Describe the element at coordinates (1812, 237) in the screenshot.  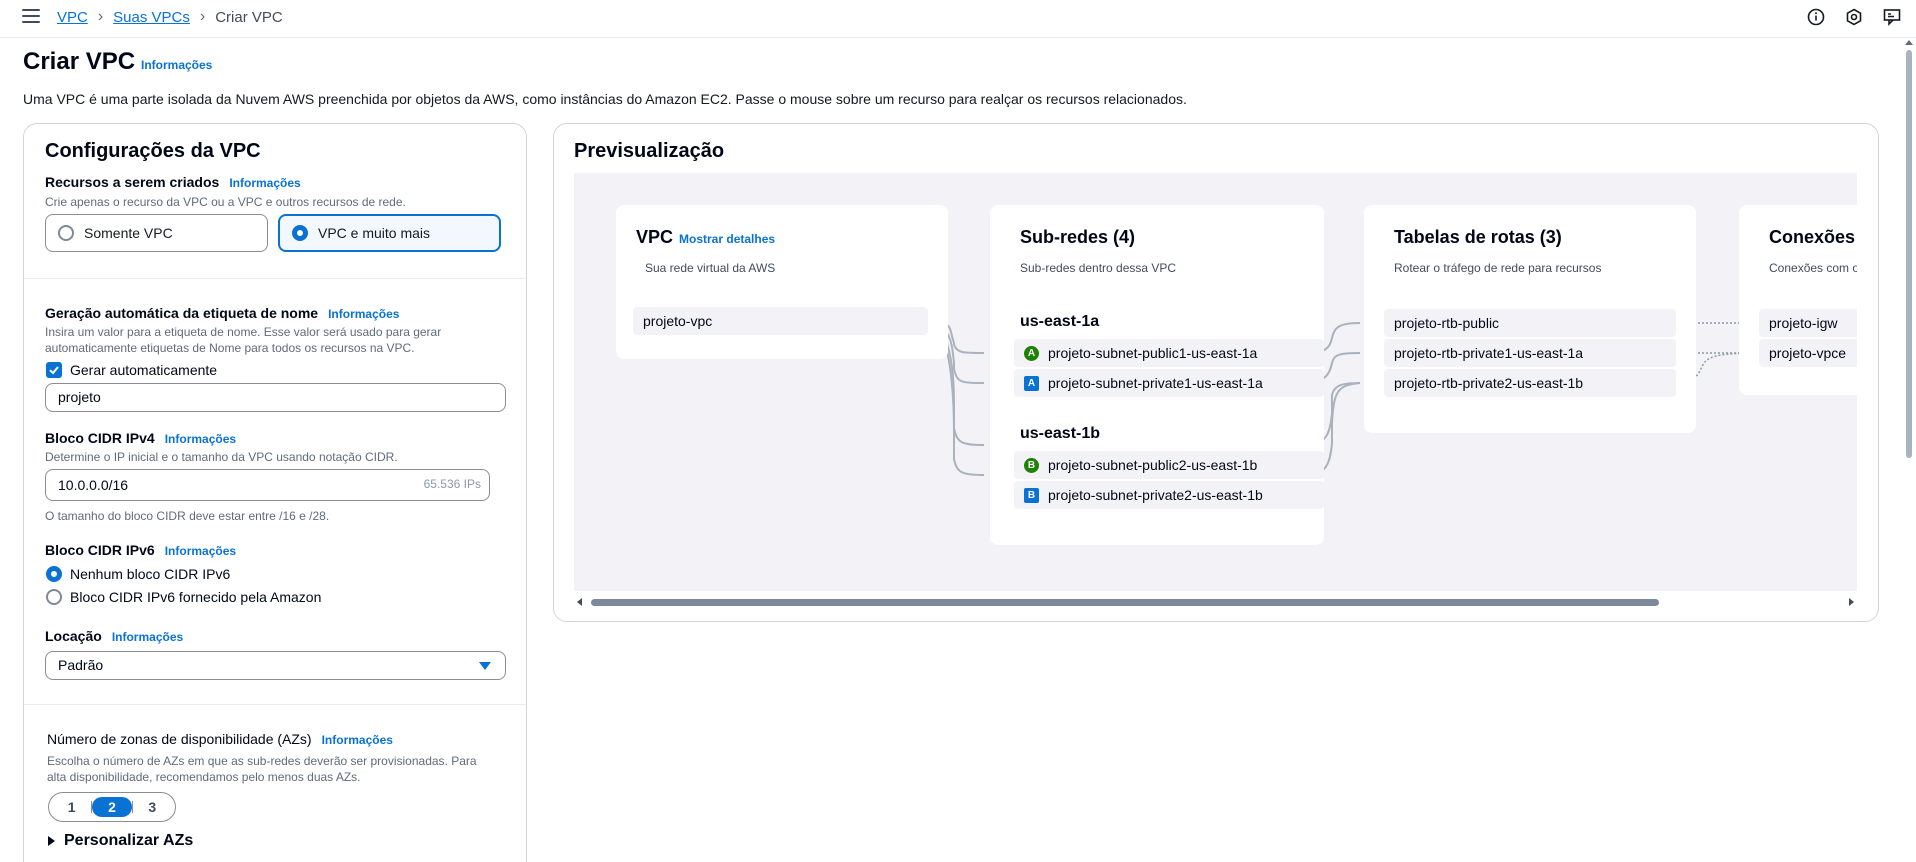
I see `connections-card-title: Conexões` at that location.